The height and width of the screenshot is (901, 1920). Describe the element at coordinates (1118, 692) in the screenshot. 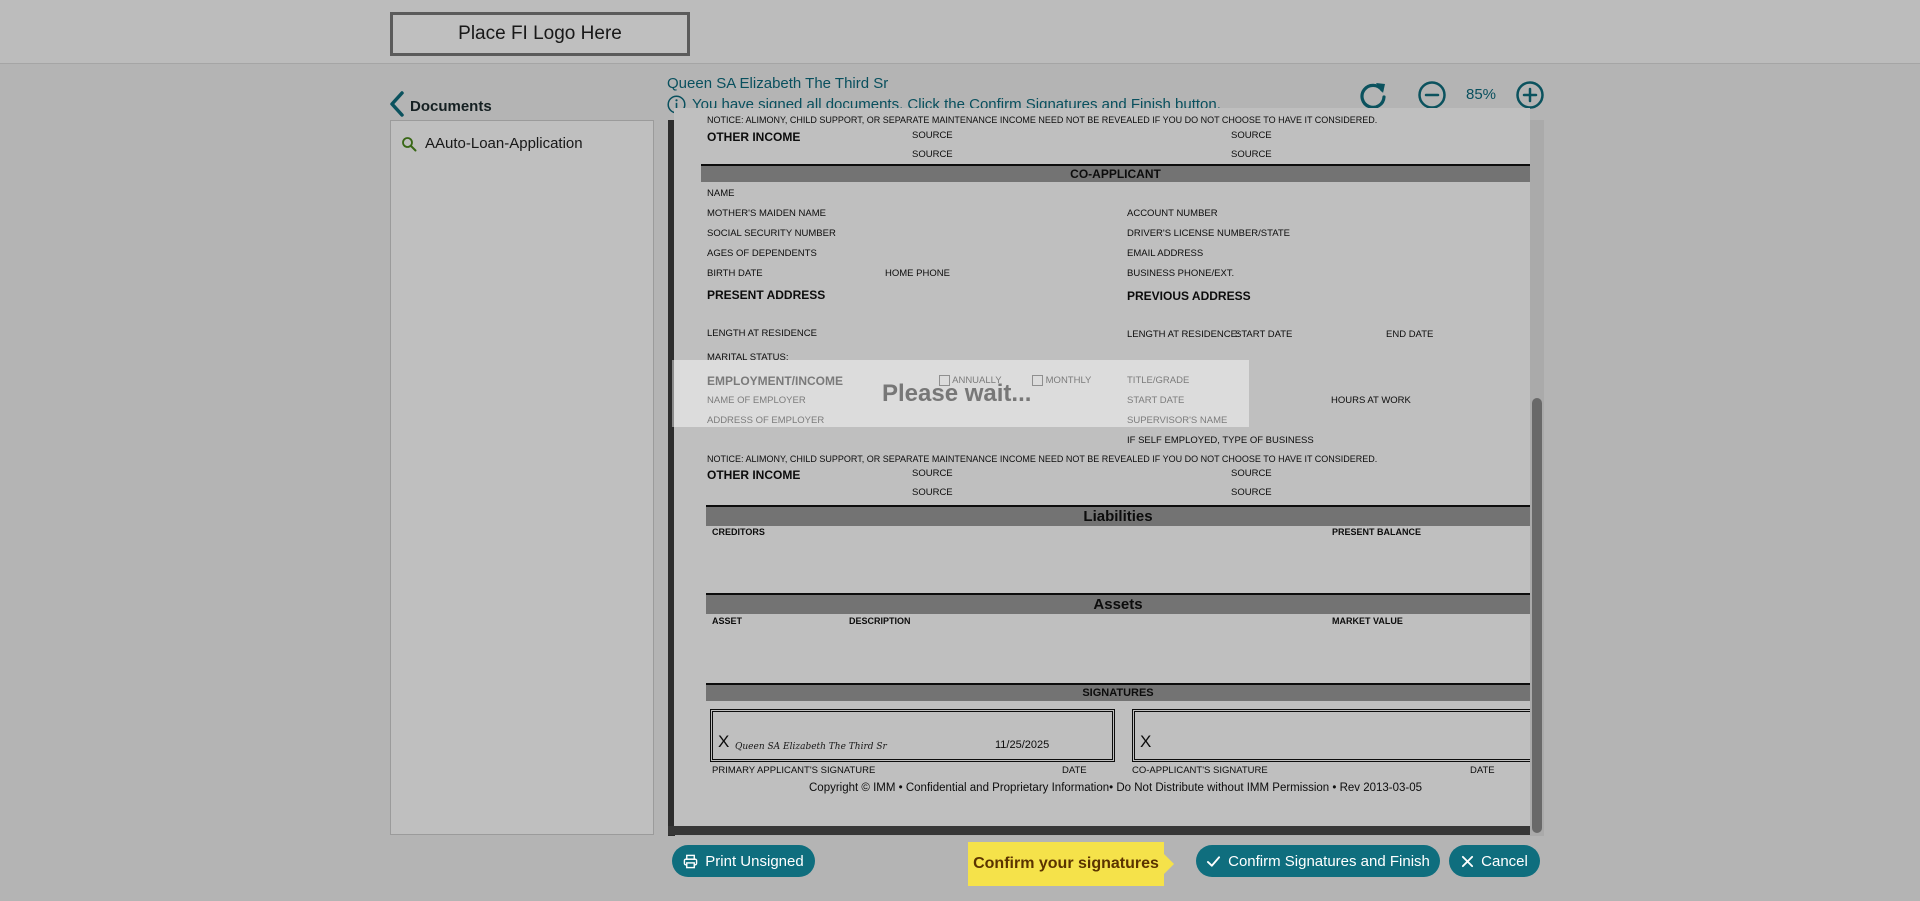

I see `signatures-header: SIGNATURES` at that location.